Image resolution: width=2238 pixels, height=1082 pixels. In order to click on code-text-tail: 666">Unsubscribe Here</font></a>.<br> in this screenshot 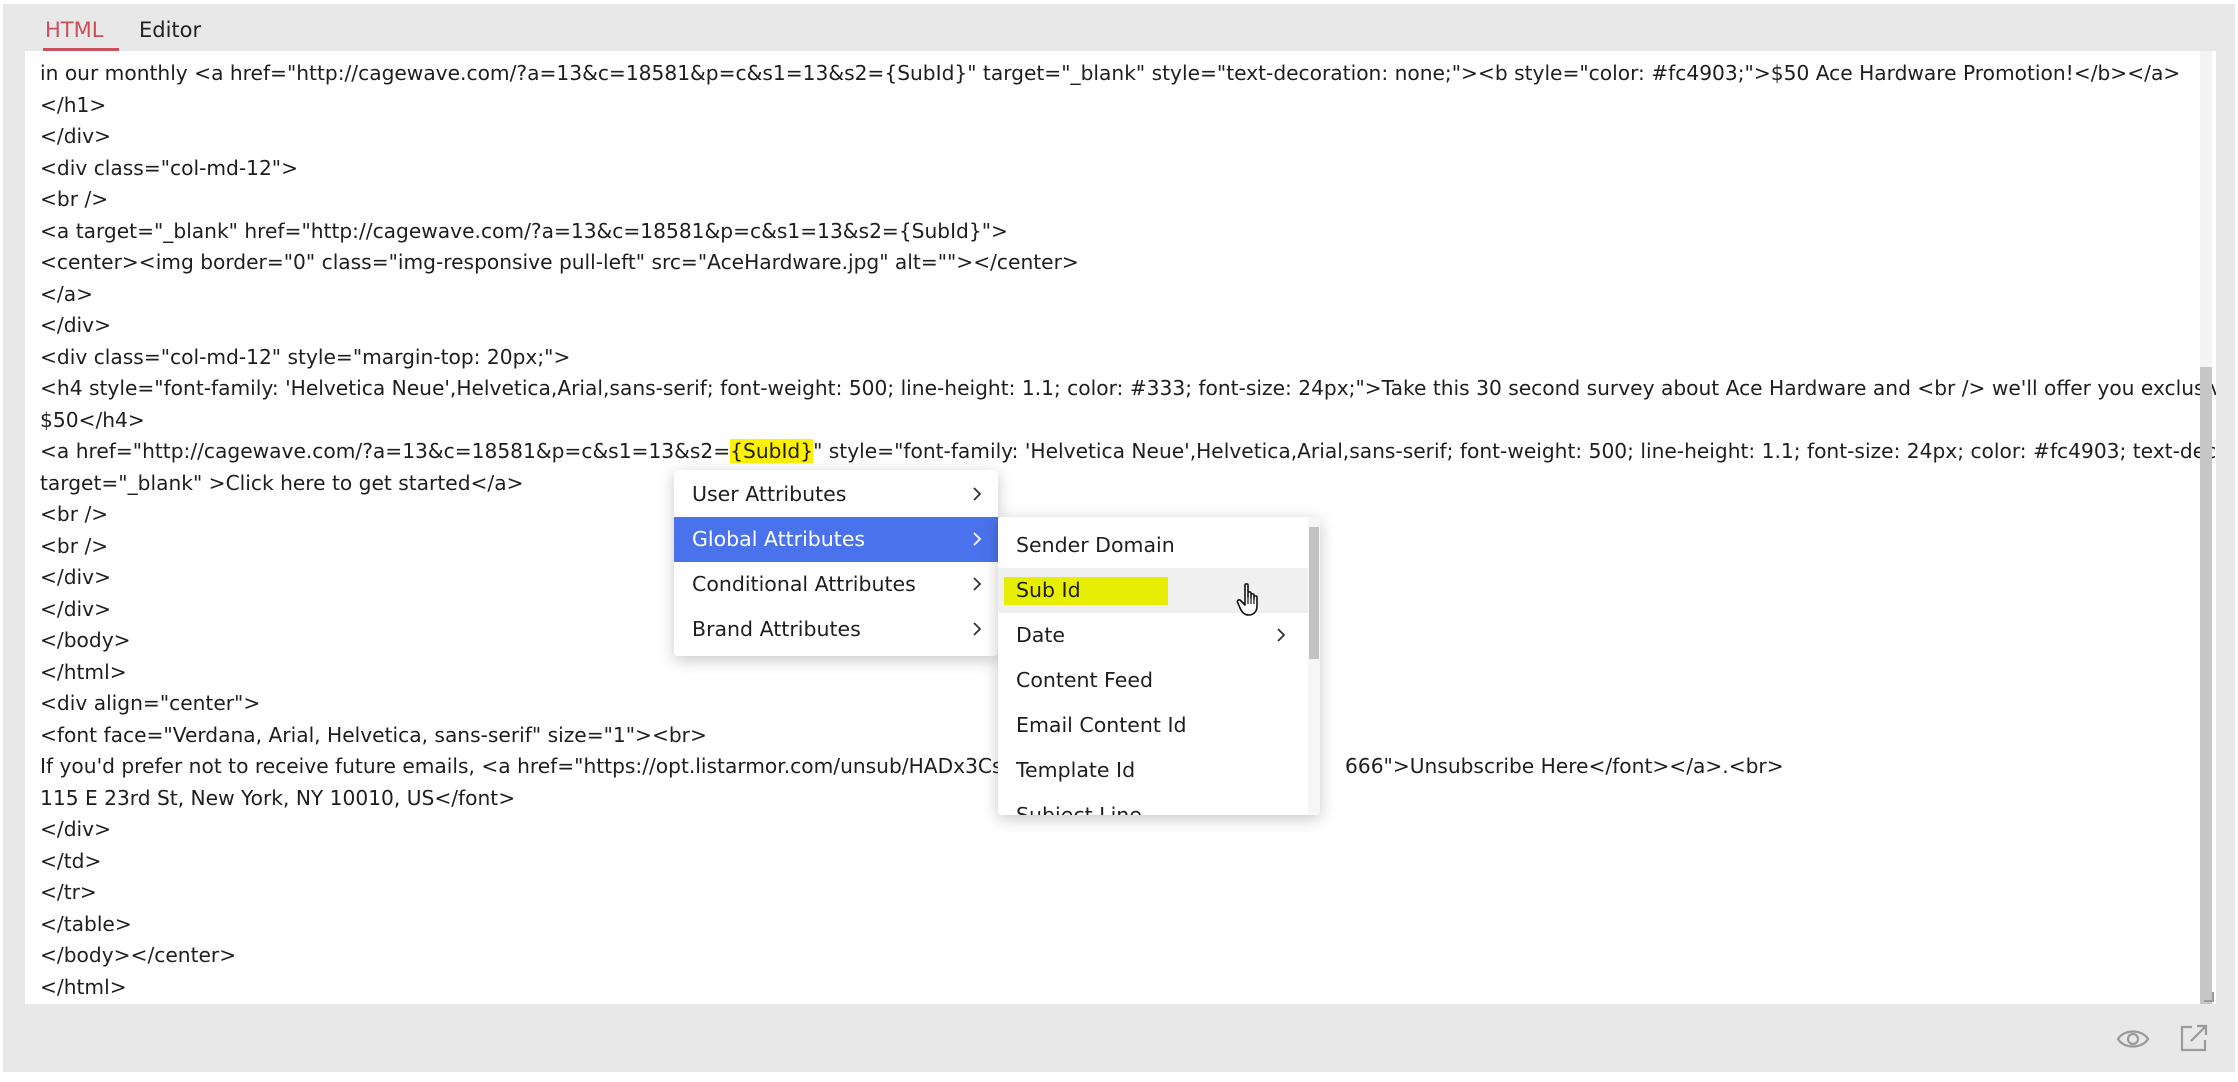, I will do `click(1564, 766)`.